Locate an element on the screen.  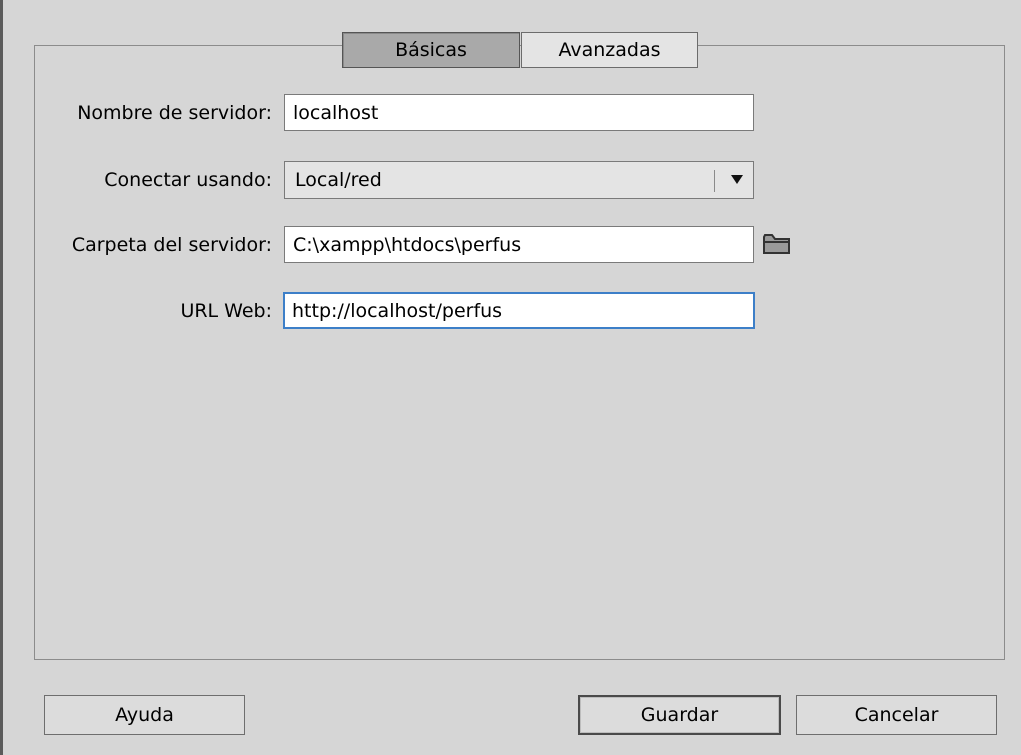
connect-using-value: Local/red is located at coordinates (338, 180).